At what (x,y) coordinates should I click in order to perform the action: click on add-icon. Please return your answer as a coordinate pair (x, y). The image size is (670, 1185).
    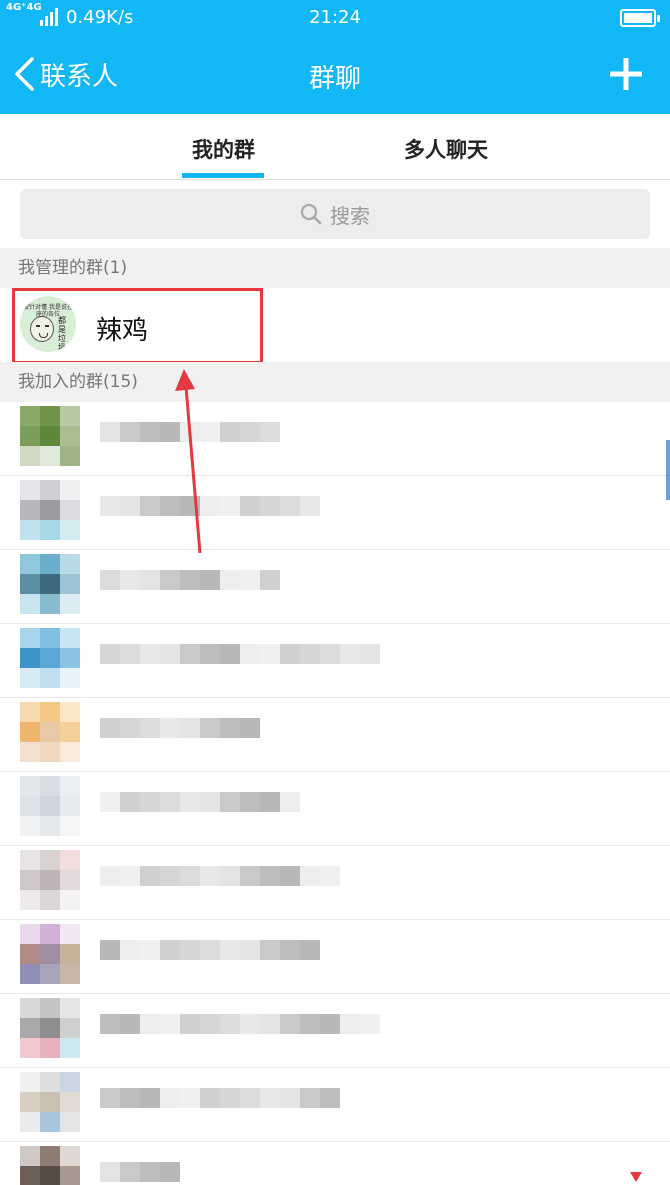
    Looking at the image, I should click on (626, 74).